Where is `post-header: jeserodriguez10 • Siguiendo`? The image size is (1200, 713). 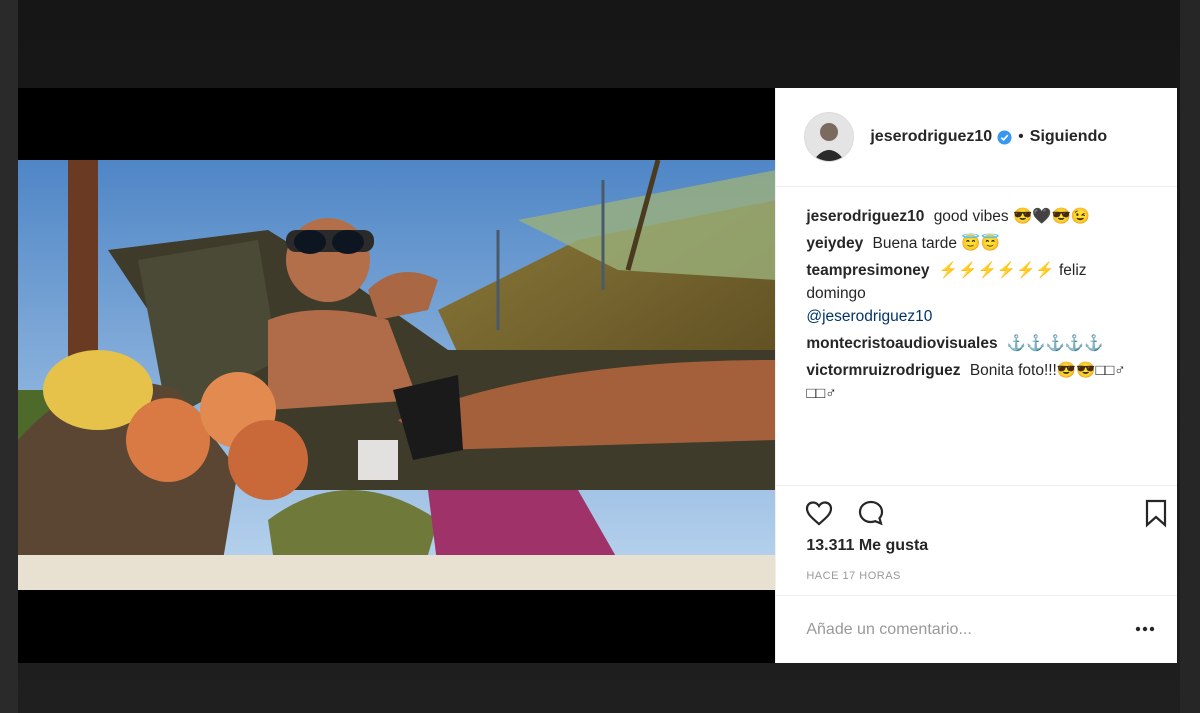 post-header: jeserodriguez10 • Siguiendo is located at coordinates (976, 137).